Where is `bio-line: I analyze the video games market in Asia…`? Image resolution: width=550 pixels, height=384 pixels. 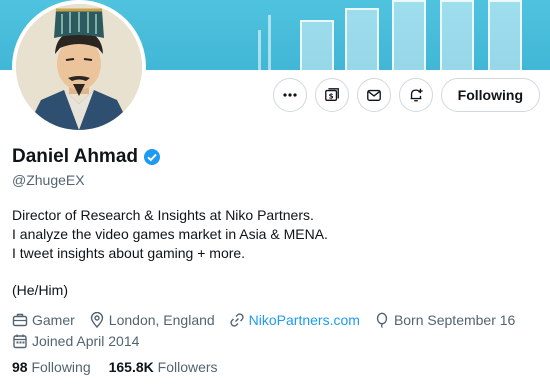 bio-line: I analyze the video games market in Asia… is located at coordinates (170, 234).